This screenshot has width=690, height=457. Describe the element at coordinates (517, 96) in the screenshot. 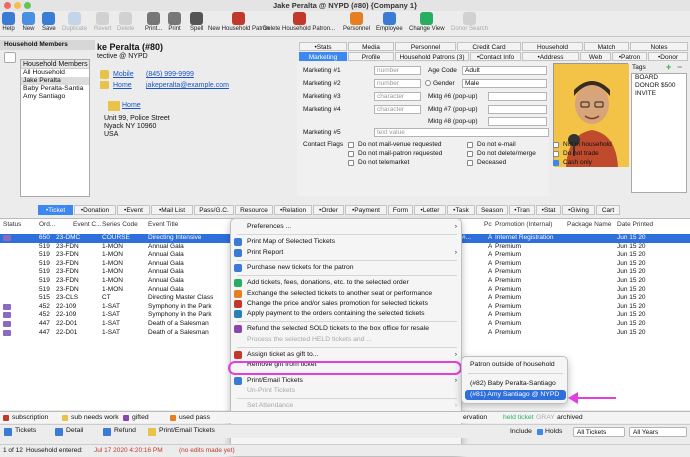

I see `mktg6-select` at that location.